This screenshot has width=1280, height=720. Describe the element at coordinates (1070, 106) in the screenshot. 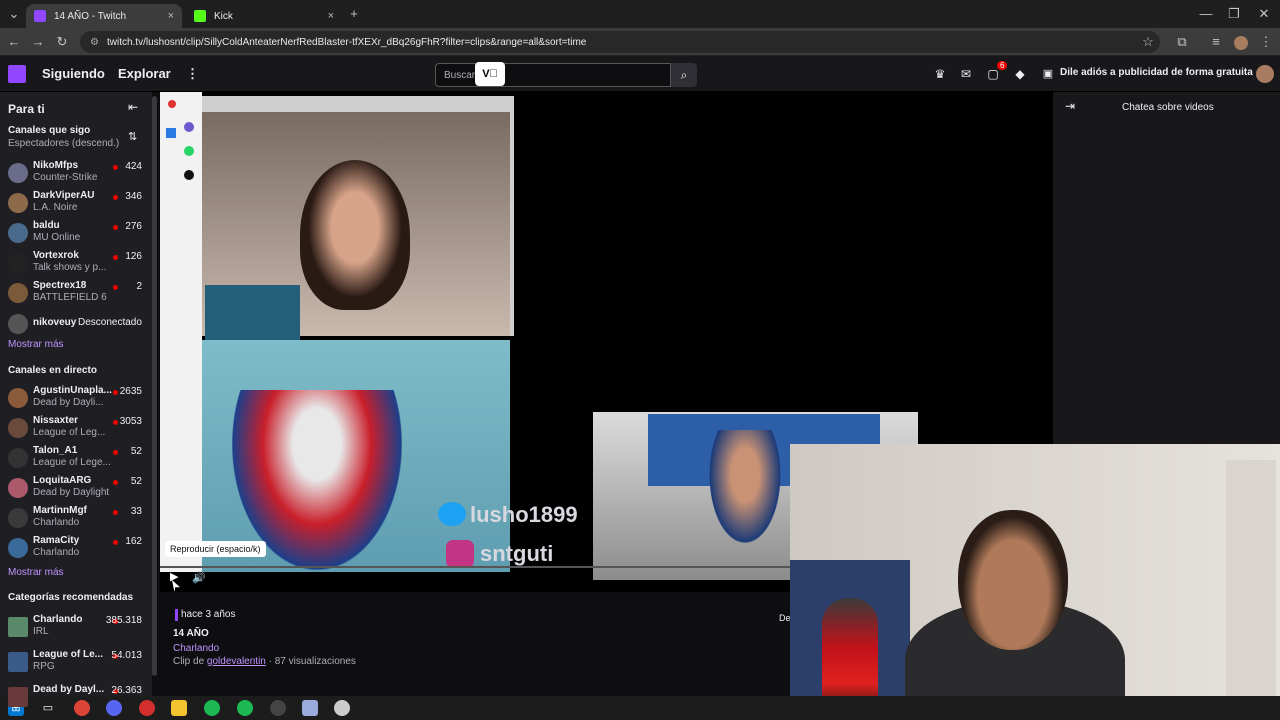

I see `chat-collapse-icon: ⇥` at that location.